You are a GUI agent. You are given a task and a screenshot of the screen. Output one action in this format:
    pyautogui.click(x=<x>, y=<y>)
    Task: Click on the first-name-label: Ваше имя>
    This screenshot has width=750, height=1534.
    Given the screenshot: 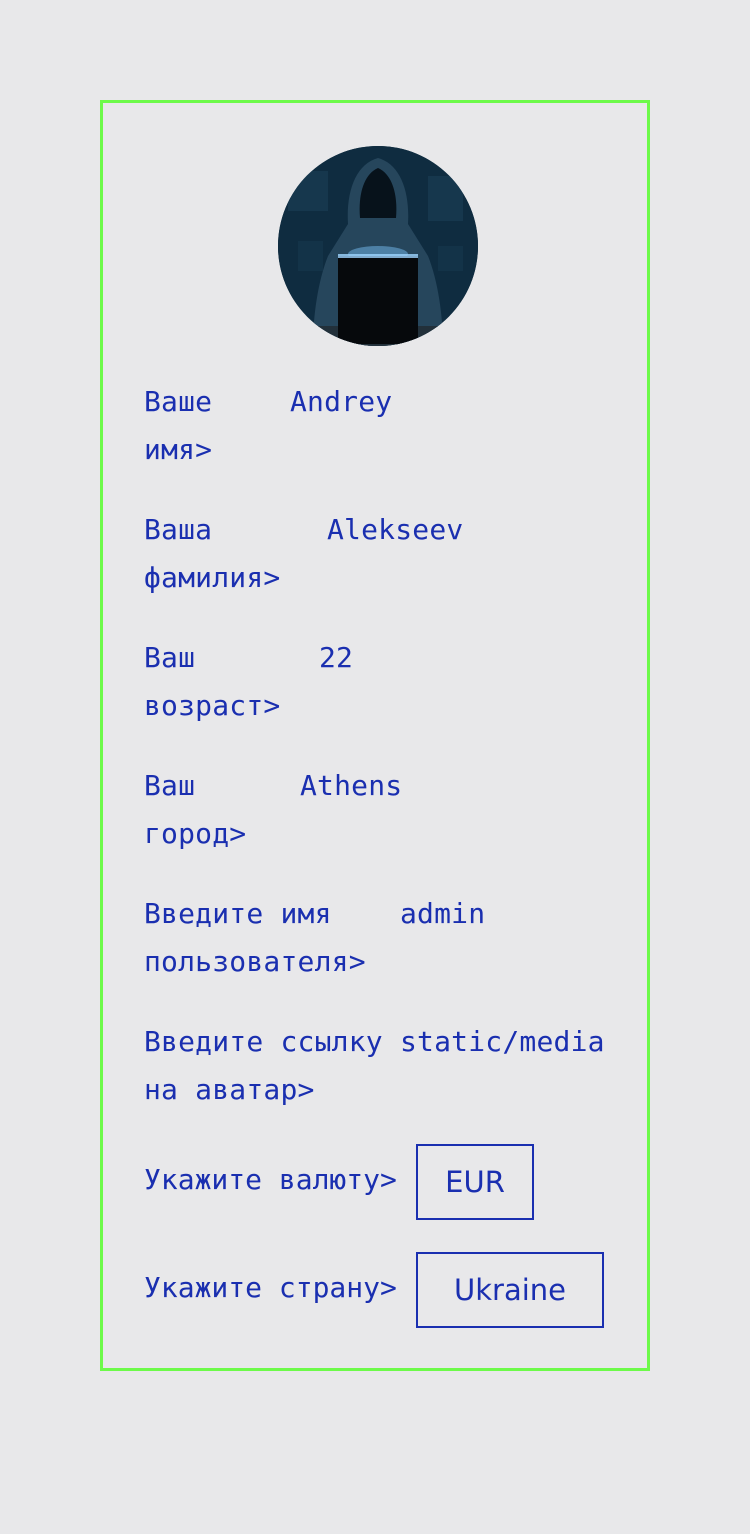 What is the action you would take?
    pyautogui.click(x=178, y=425)
    